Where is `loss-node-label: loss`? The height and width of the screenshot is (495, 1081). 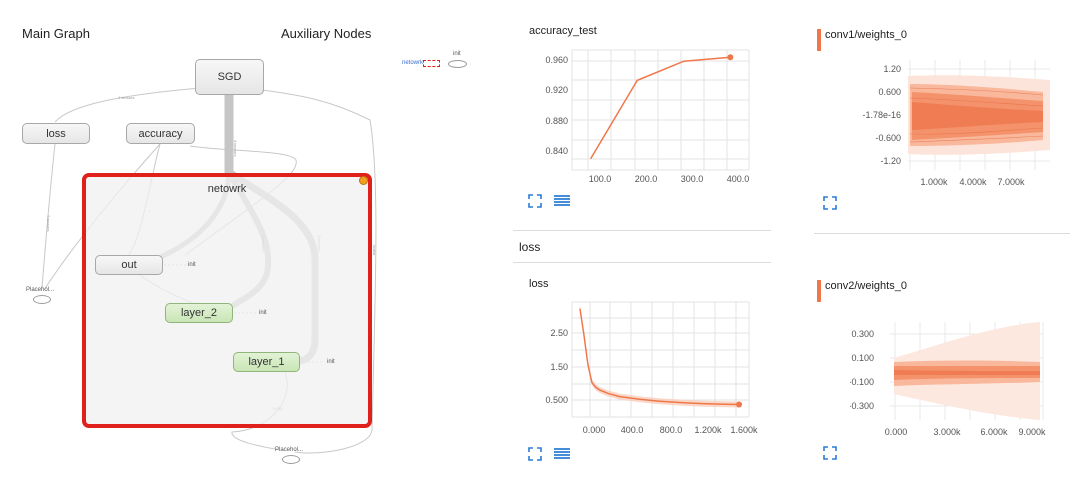
loss-node-label: loss is located at coordinates (56, 133).